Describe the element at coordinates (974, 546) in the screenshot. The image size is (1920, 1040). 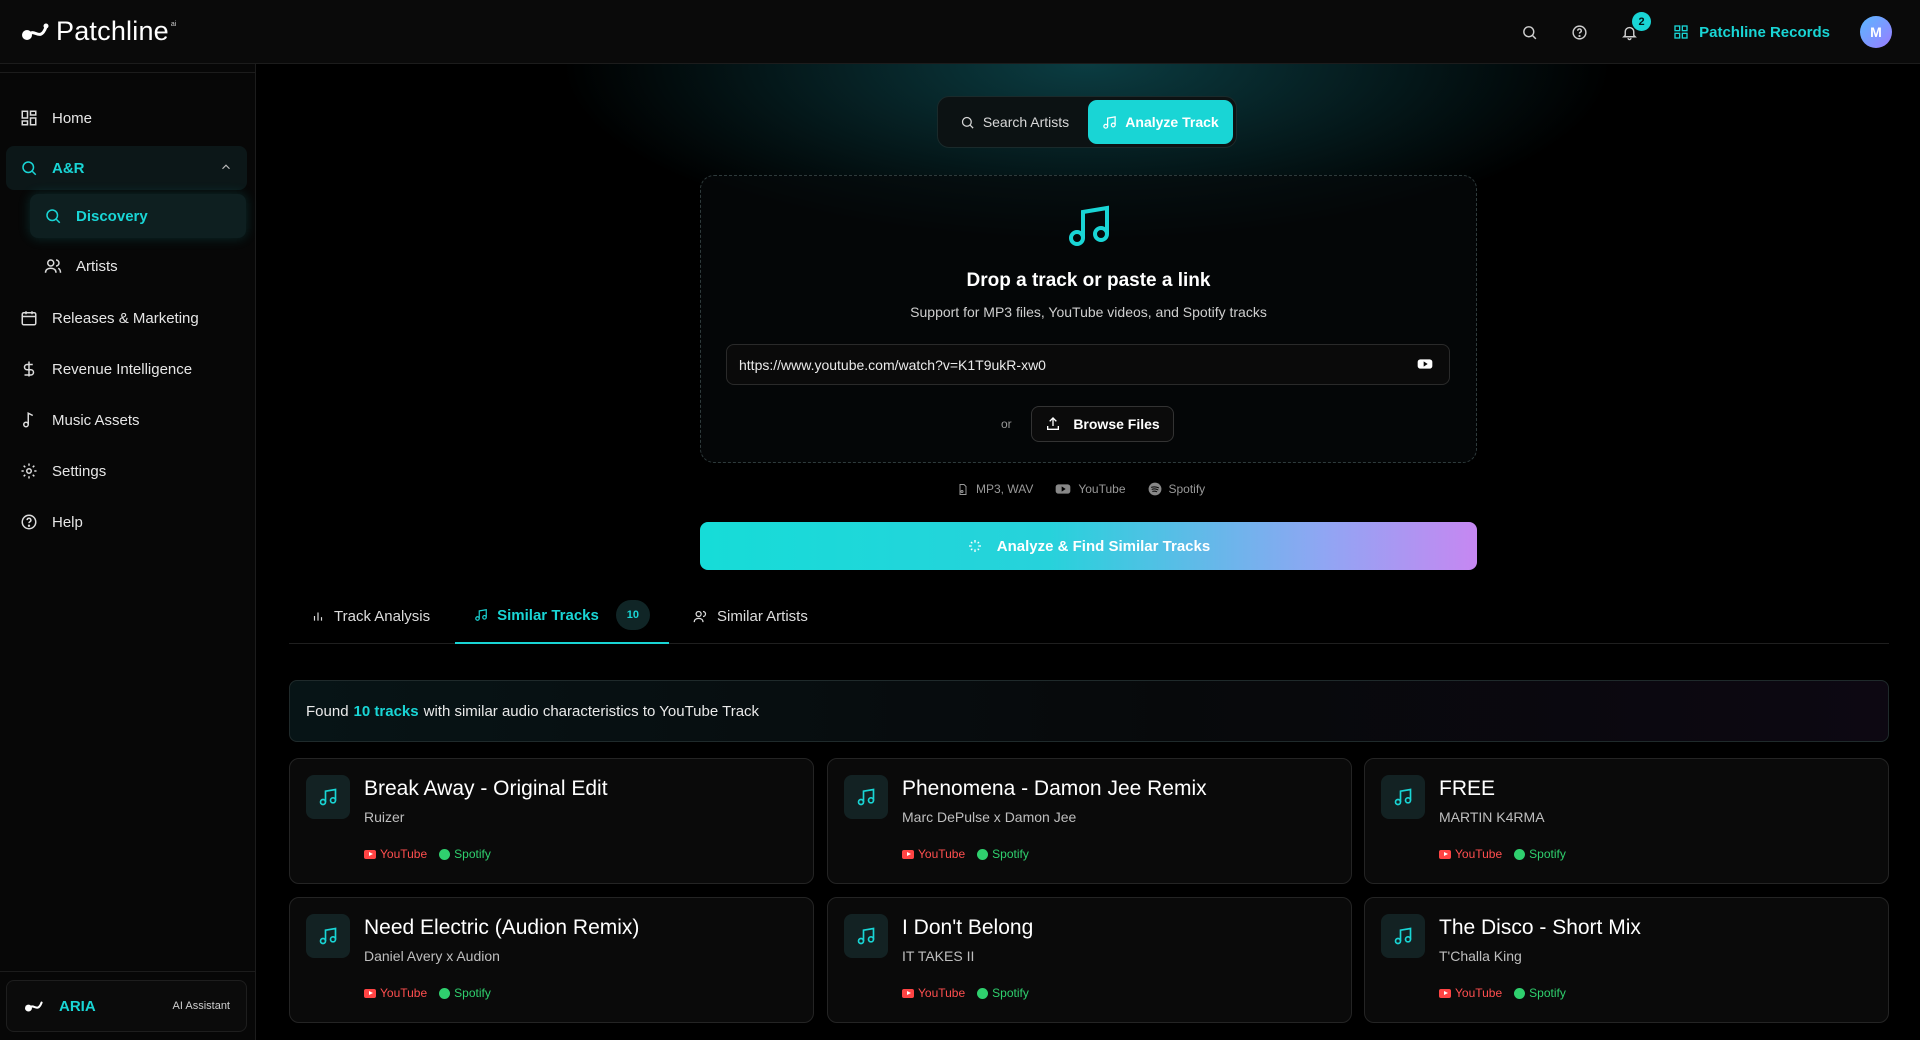
I see `sparkle-icon` at that location.